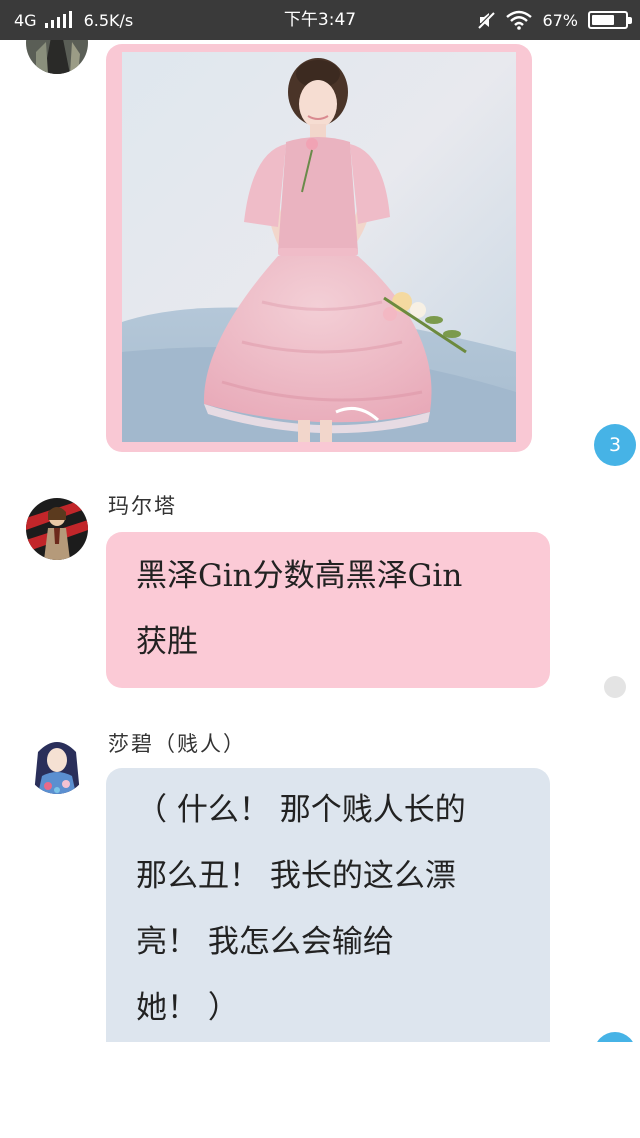 This screenshot has width=640, height=1138. I want to click on message-line: 黑泽Gin分数高黑泽Gin, so click(299, 576).